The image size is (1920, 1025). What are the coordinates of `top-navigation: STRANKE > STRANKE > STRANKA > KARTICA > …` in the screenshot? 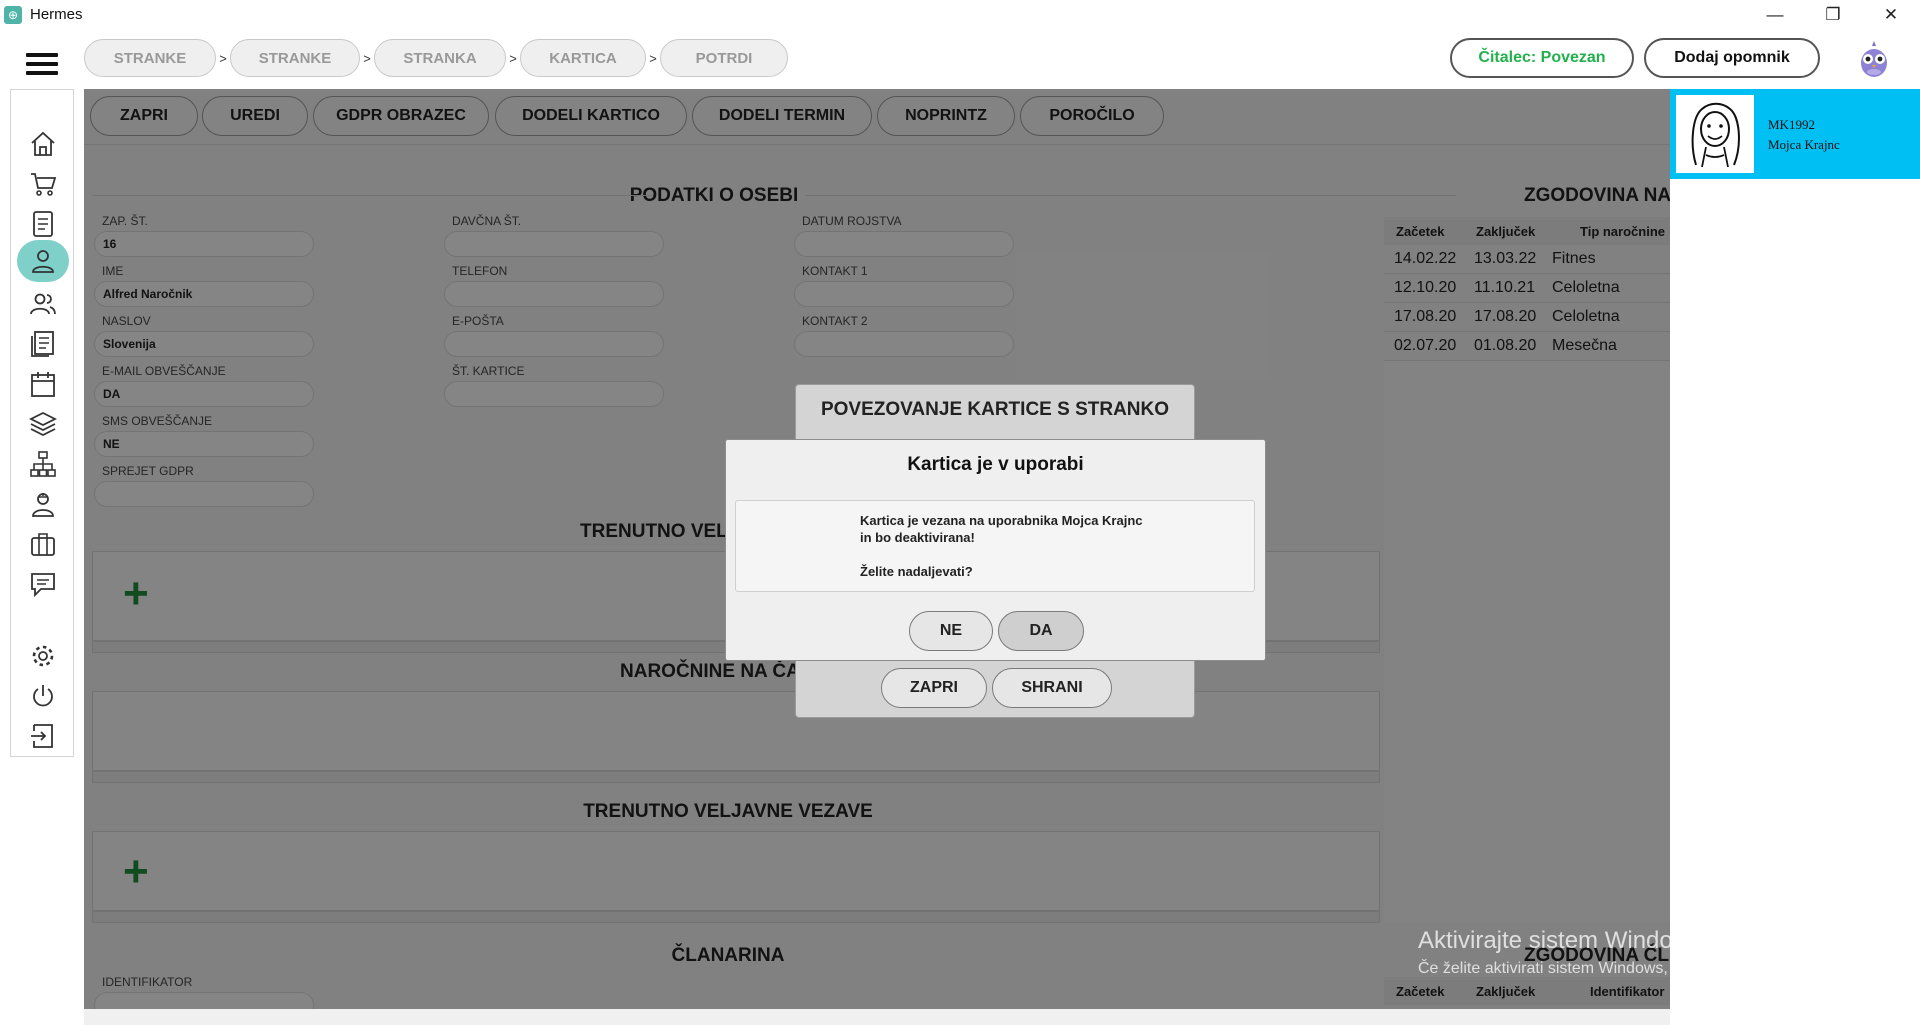 It's located at (960, 59).